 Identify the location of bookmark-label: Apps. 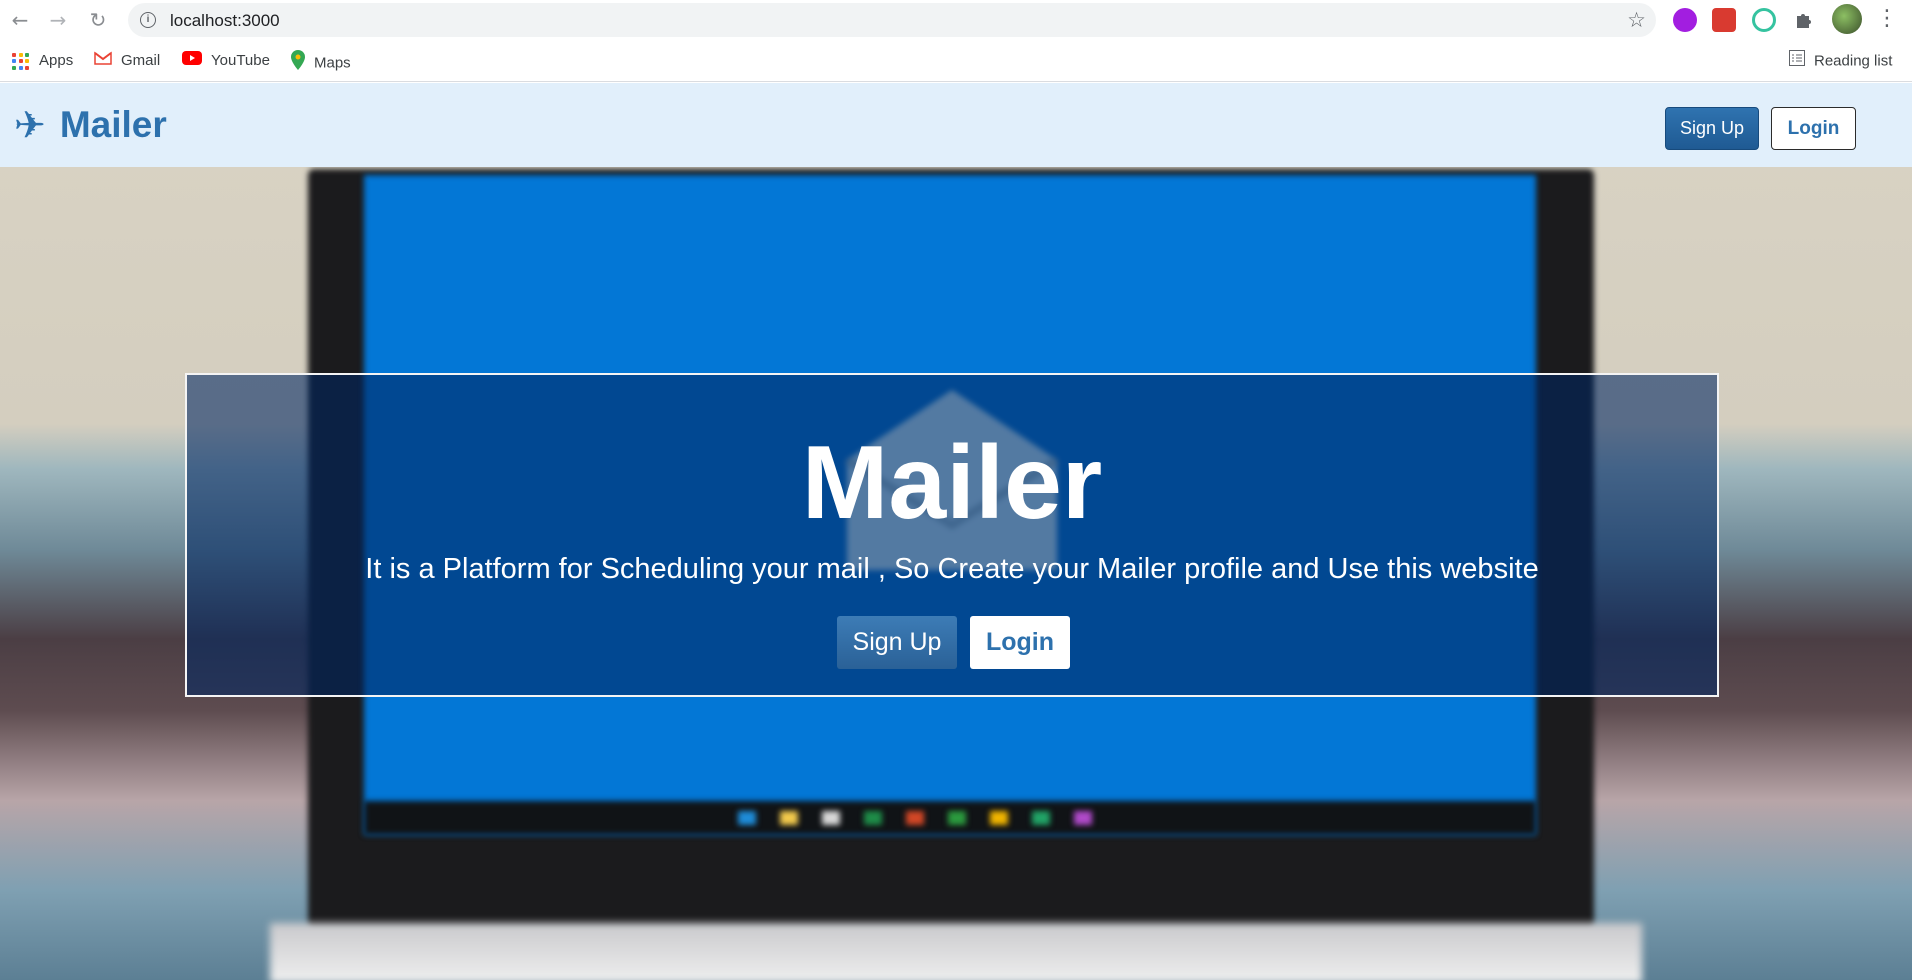
(56, 60).